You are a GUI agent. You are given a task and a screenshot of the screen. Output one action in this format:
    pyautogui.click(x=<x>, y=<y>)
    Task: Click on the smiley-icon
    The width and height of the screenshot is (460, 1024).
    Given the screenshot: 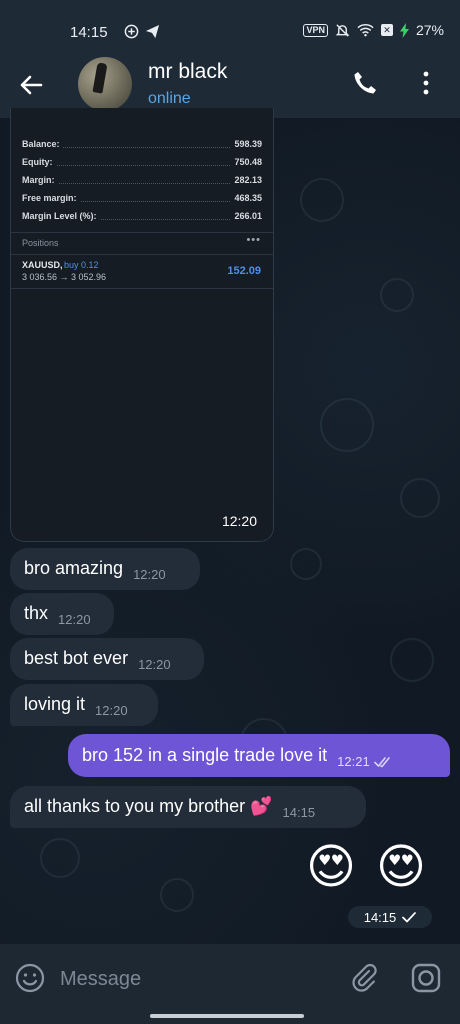 What is the action you would take?
    pyautogui.click(x=30, y=978)
    